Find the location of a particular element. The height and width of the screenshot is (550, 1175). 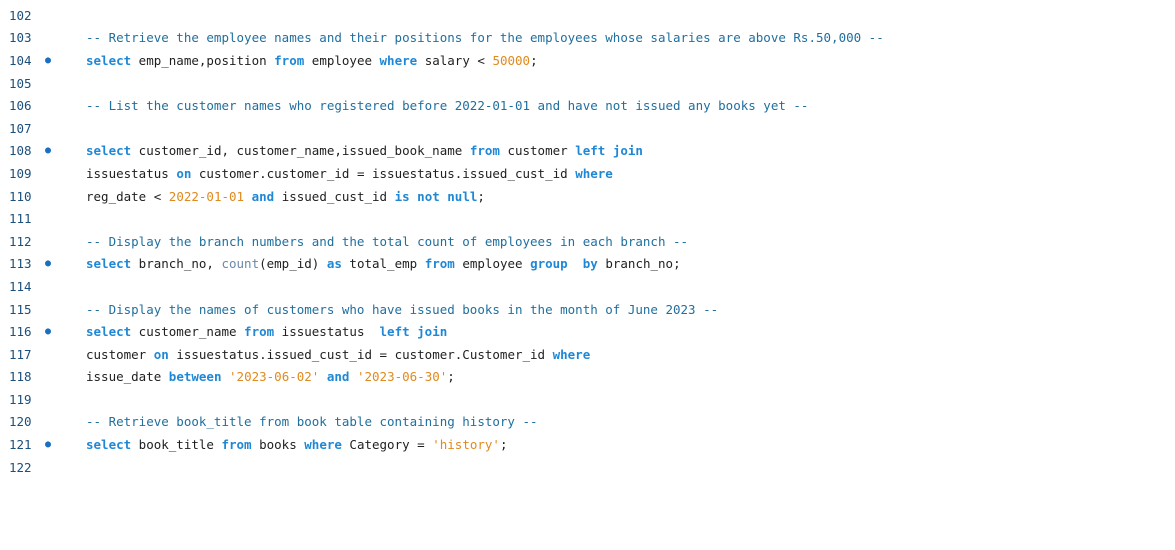

line-gutter: 108 ● is located at coordinates (43, 150).